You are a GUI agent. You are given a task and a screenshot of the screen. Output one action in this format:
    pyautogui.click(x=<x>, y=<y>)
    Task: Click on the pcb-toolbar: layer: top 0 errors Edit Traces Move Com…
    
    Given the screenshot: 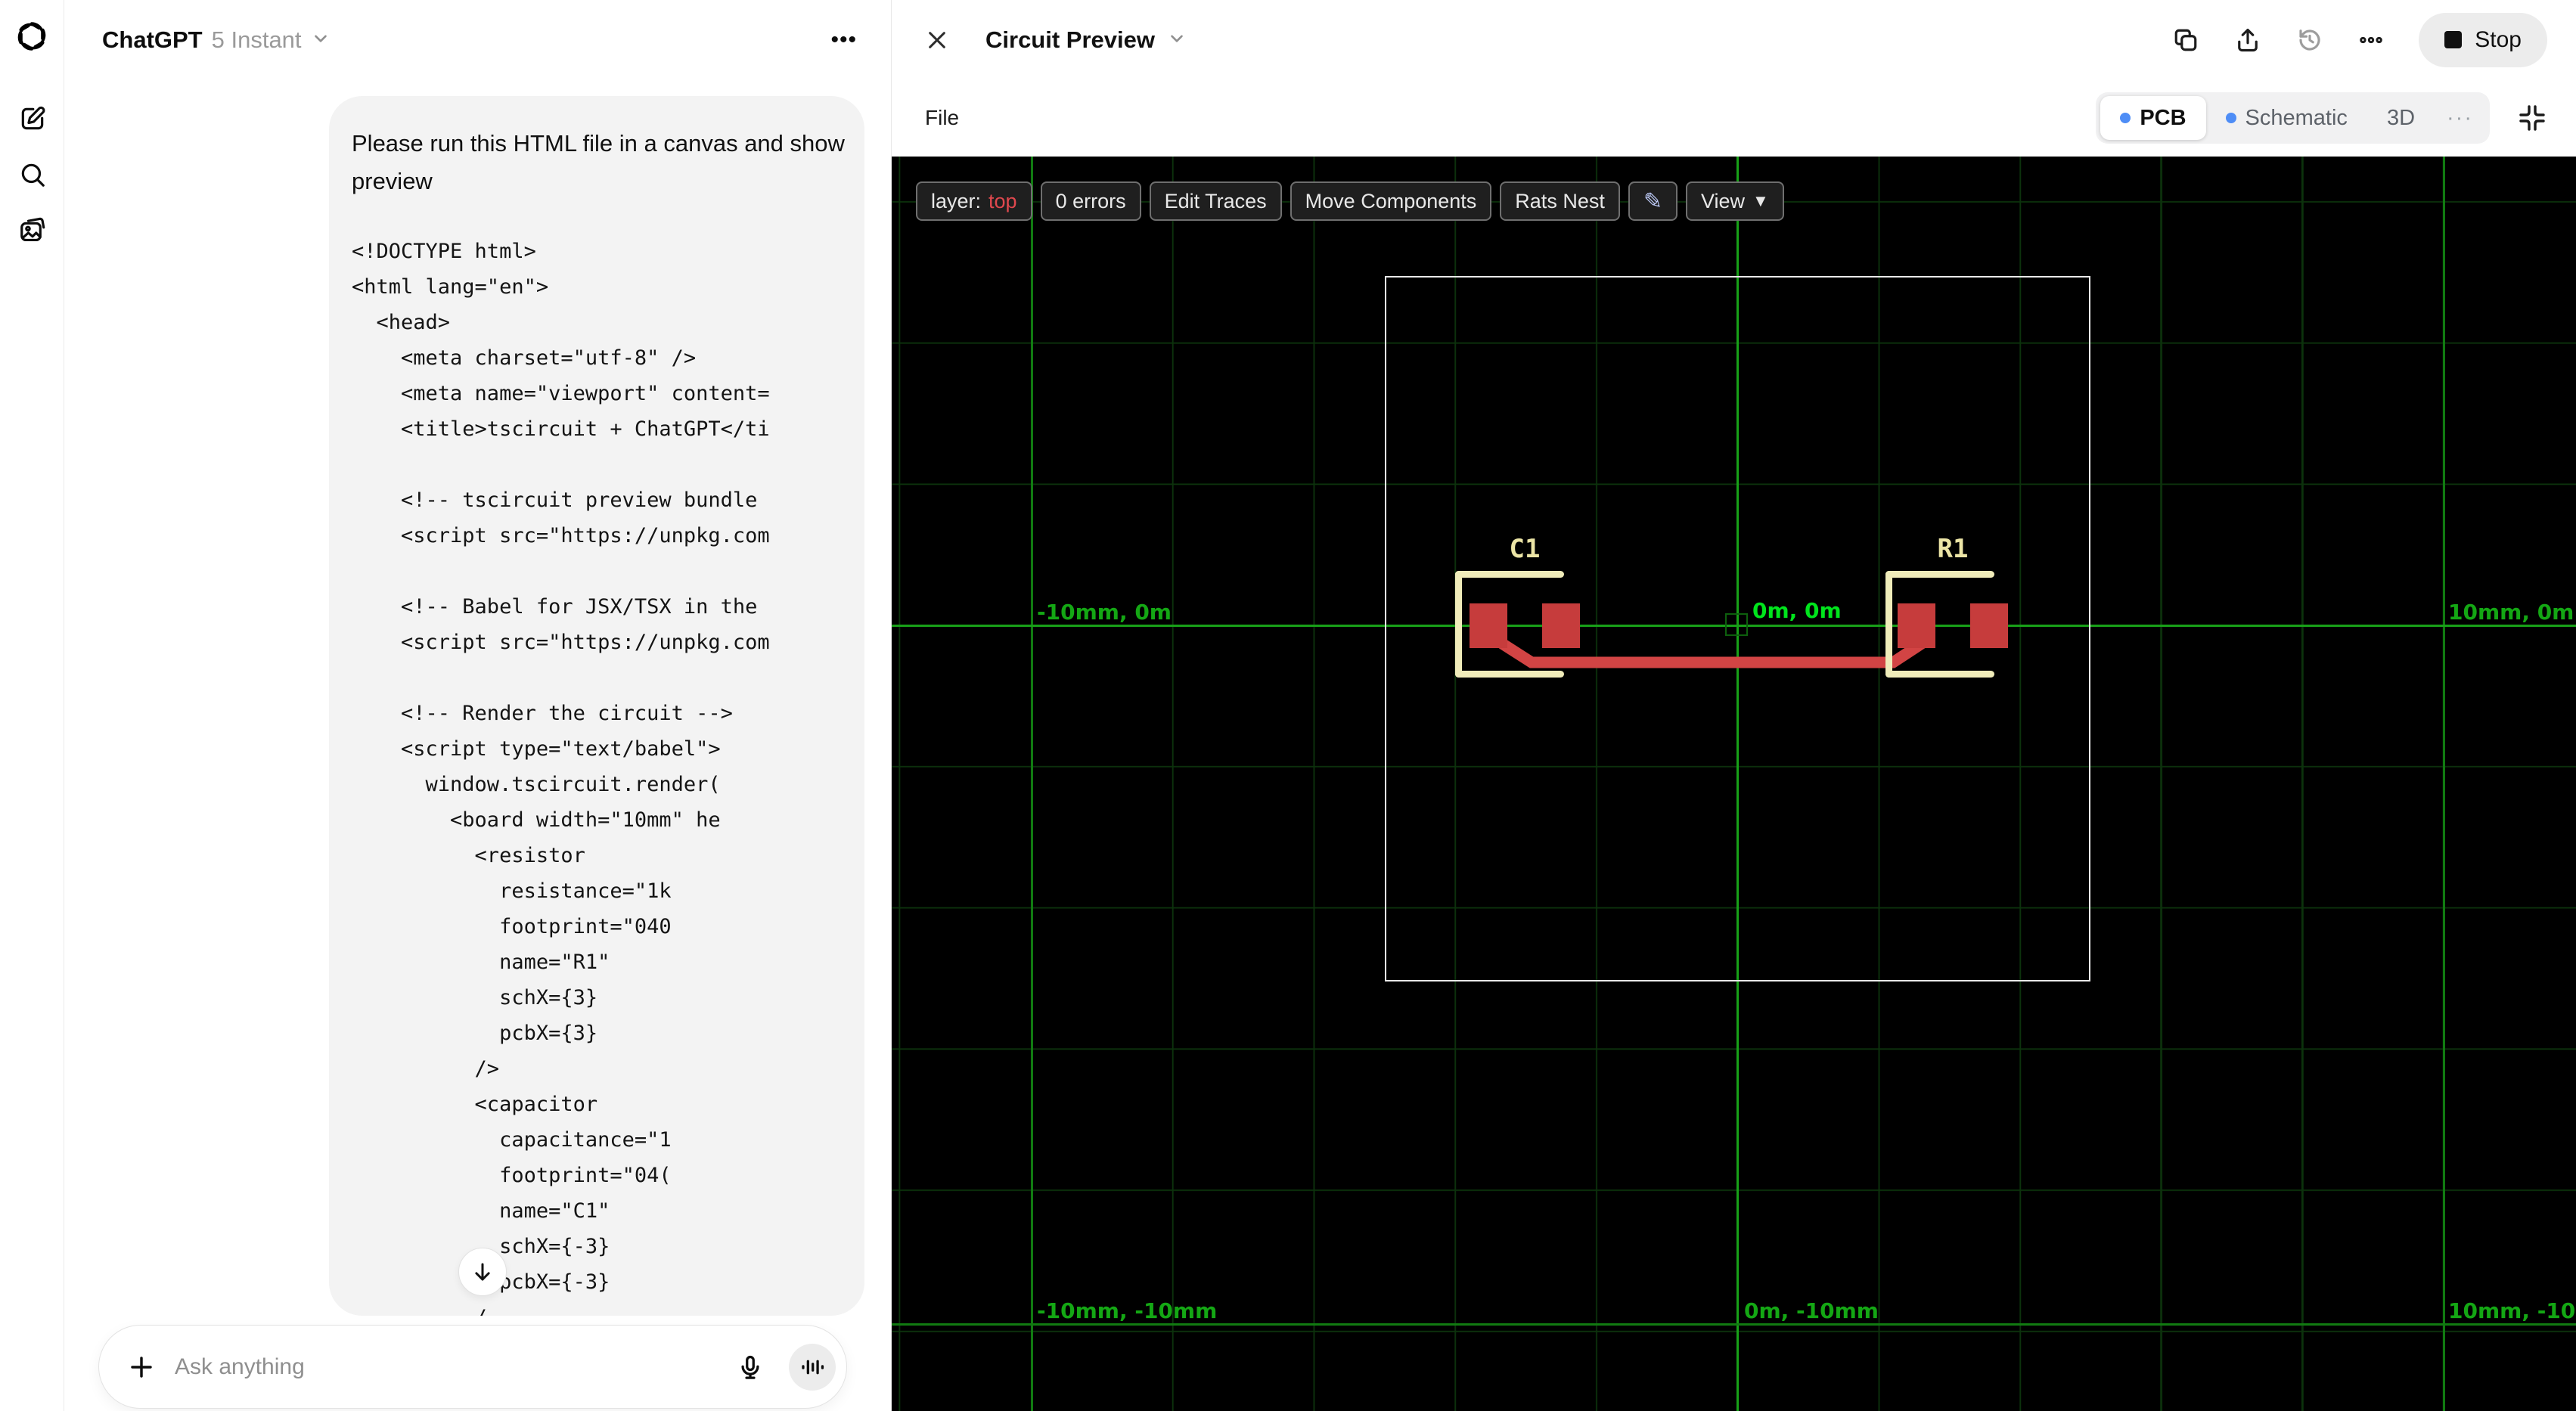 What is the action you would take?
    pyautogui.click(x=1350, y=201)
    